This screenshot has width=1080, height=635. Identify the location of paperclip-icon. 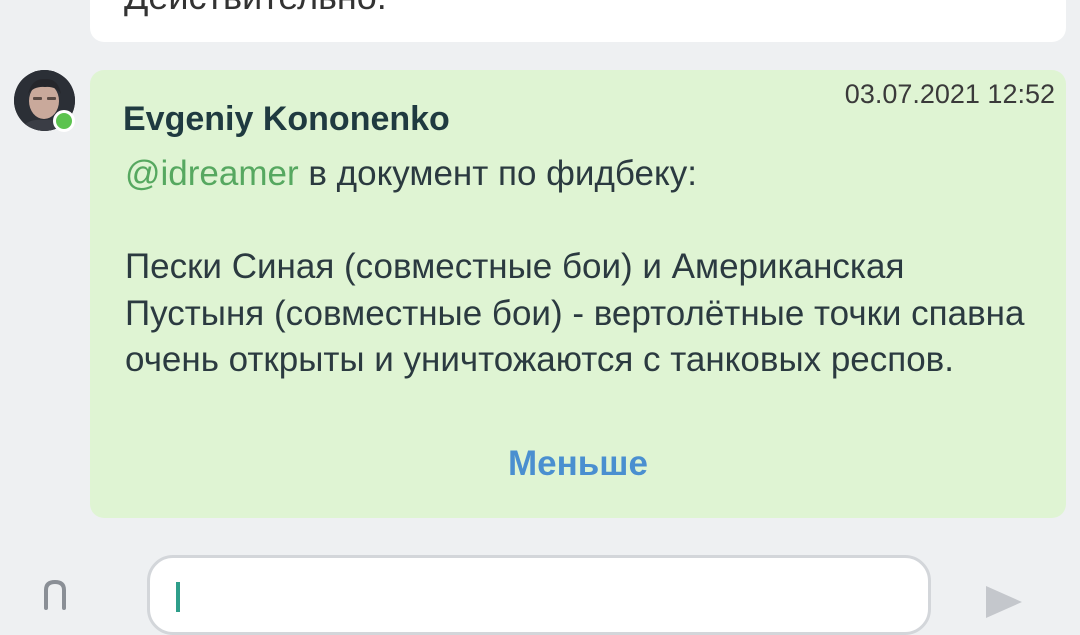
(55, 598).